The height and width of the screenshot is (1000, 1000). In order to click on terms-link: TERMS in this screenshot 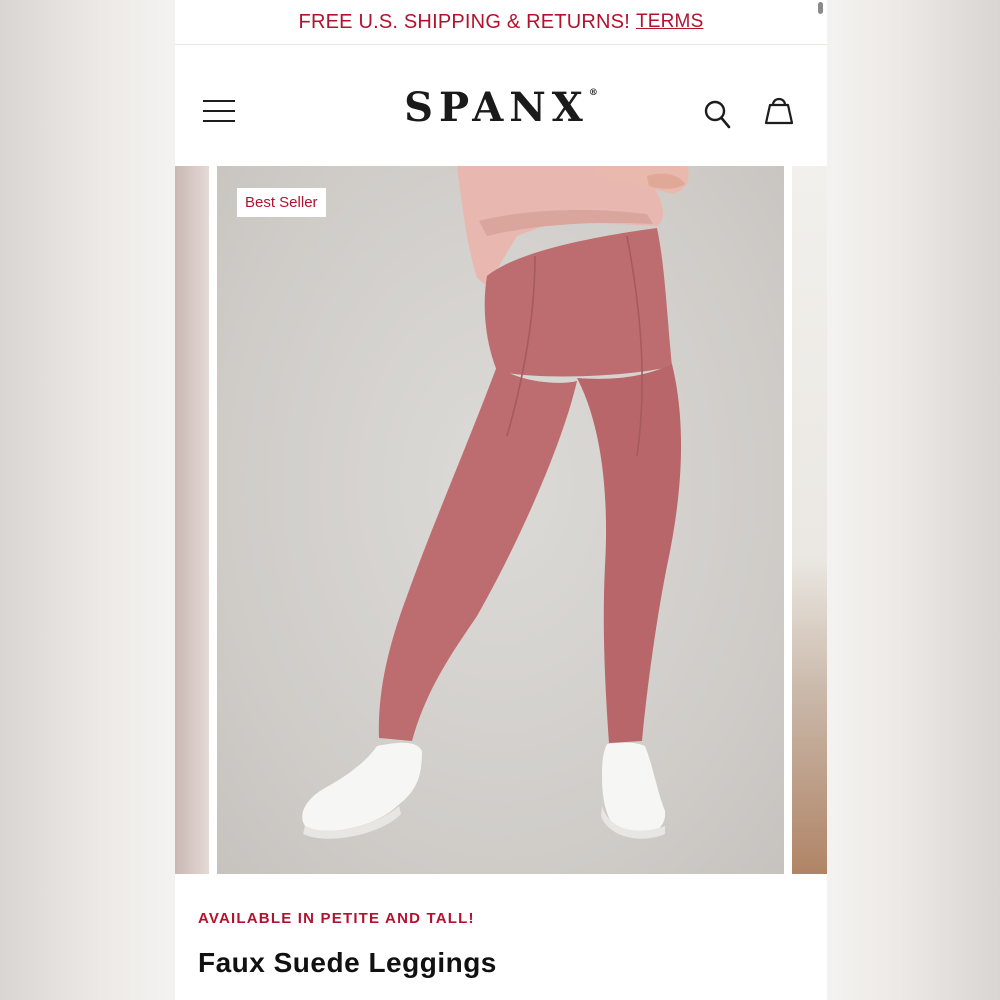, I will do `click(670, 22)`.